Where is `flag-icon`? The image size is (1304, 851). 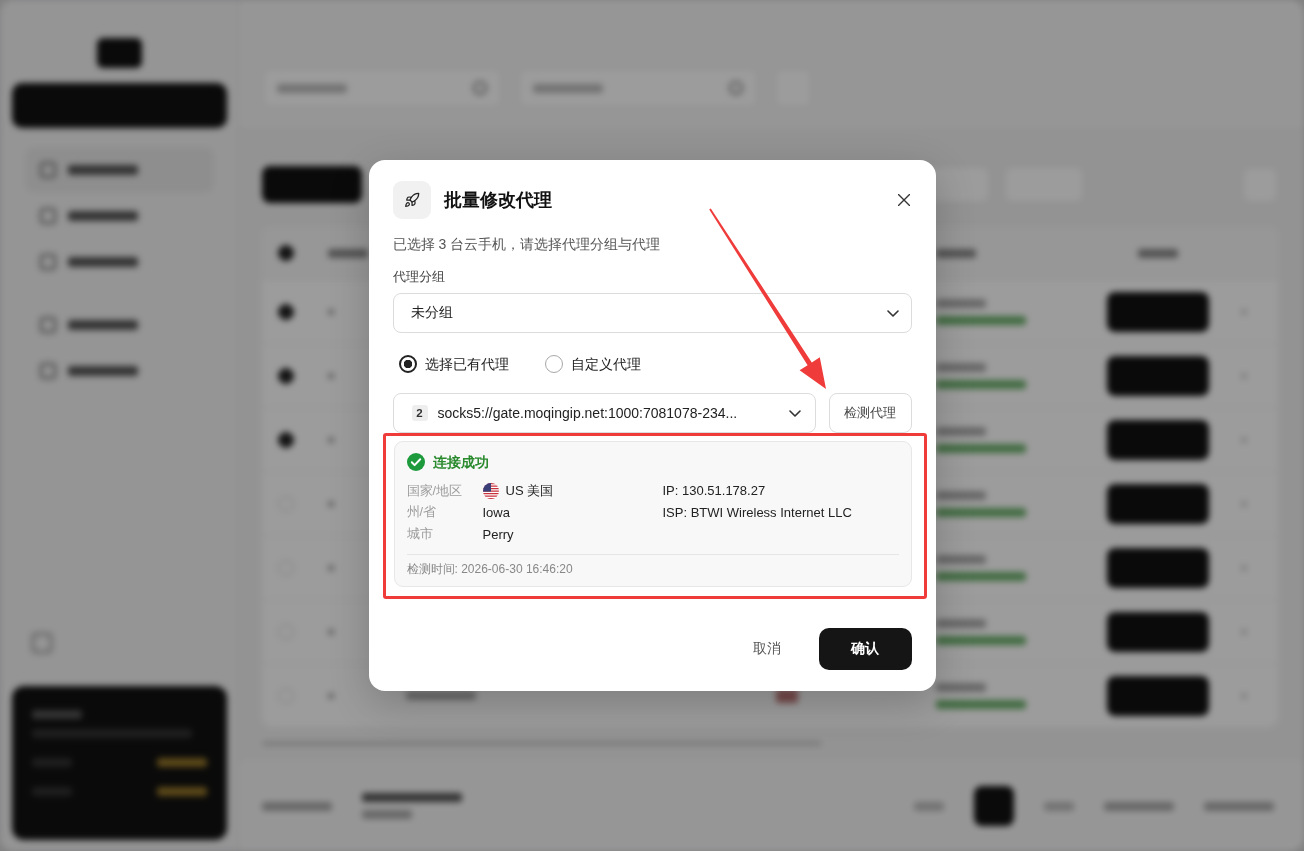 flag-icon is located at coordinates (490, 491).